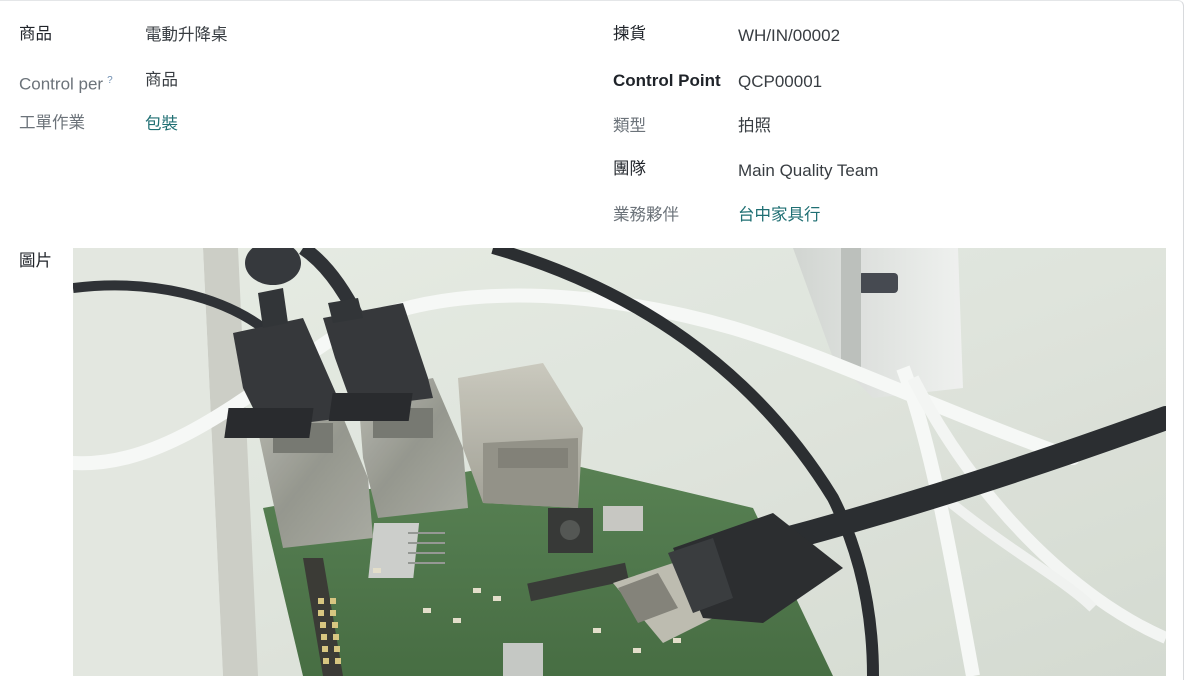  What do you see at coordinates (161, 124) in the screenshot?
I see `operation-link: 包裝` at bounding box center [161, 124].